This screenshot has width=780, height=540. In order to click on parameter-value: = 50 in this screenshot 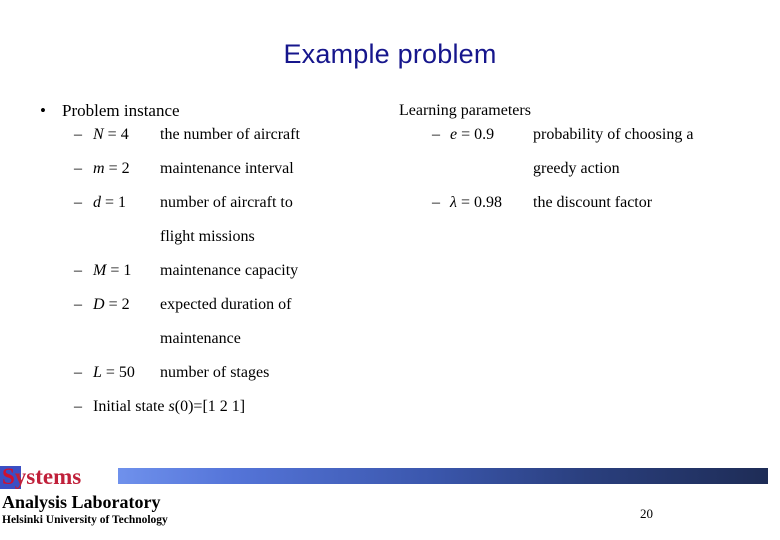, I will do `click(118, 372)`.